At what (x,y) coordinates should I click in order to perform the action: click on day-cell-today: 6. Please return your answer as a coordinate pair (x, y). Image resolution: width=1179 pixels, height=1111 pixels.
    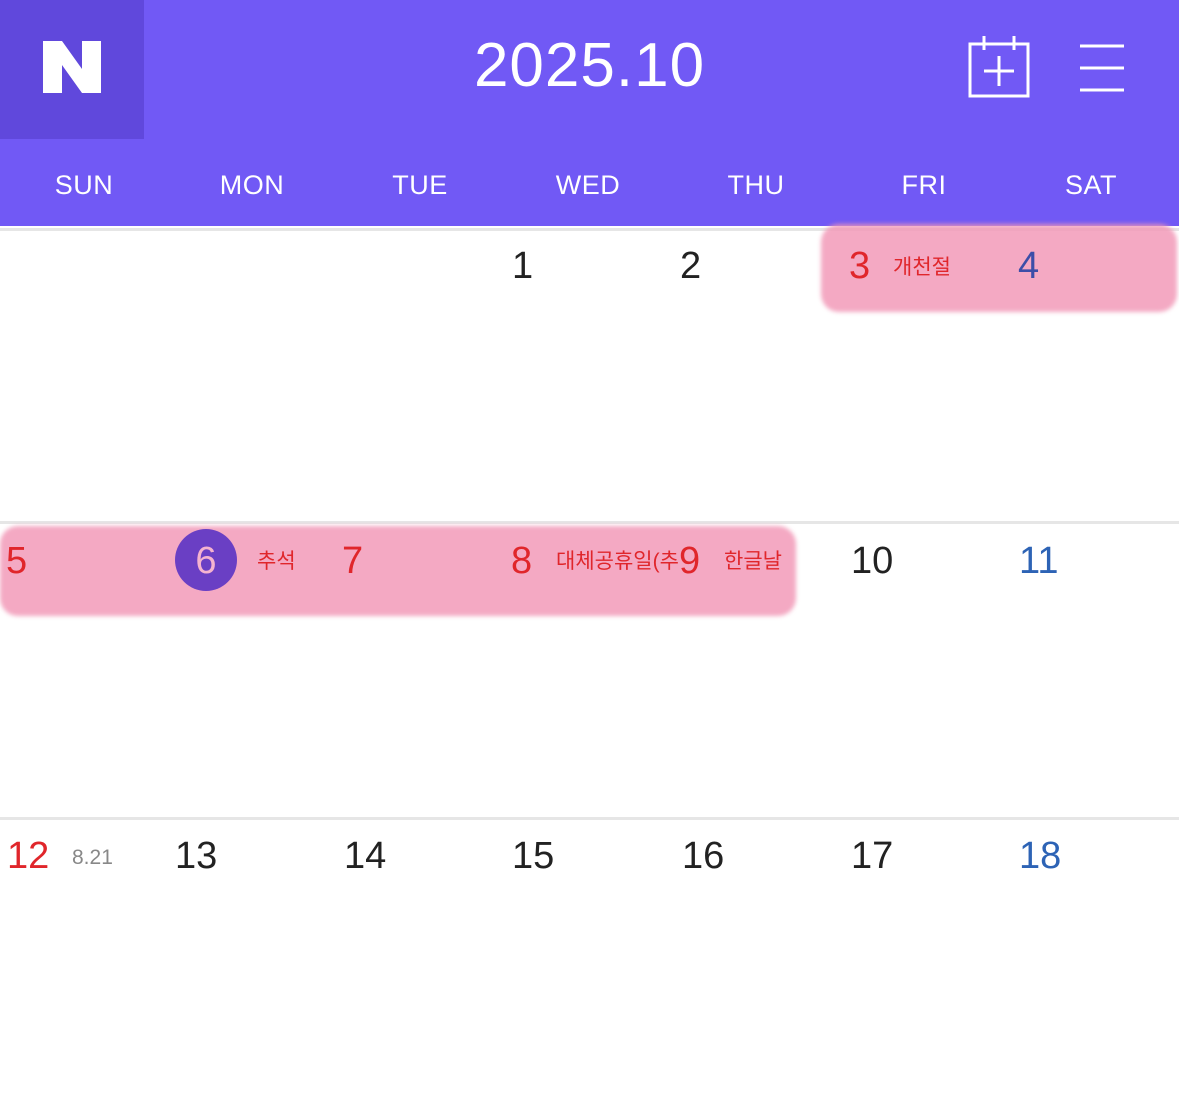
    Looking at the image, I should click on (206, 561).